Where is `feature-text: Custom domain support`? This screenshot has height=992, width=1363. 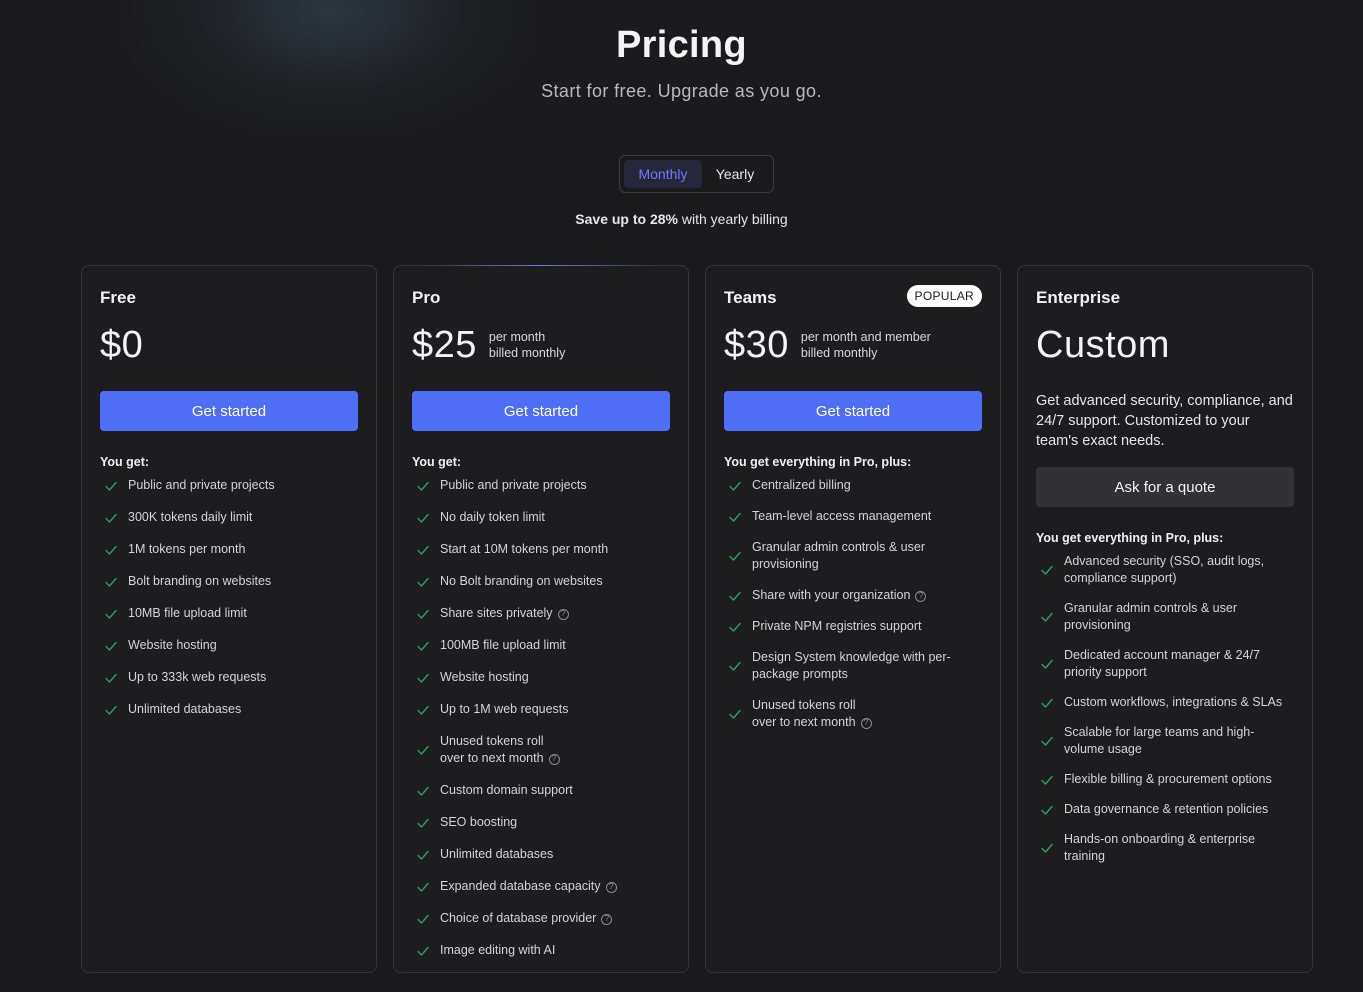
feature-text: Custom domain support is located at coordinates (506, 790).